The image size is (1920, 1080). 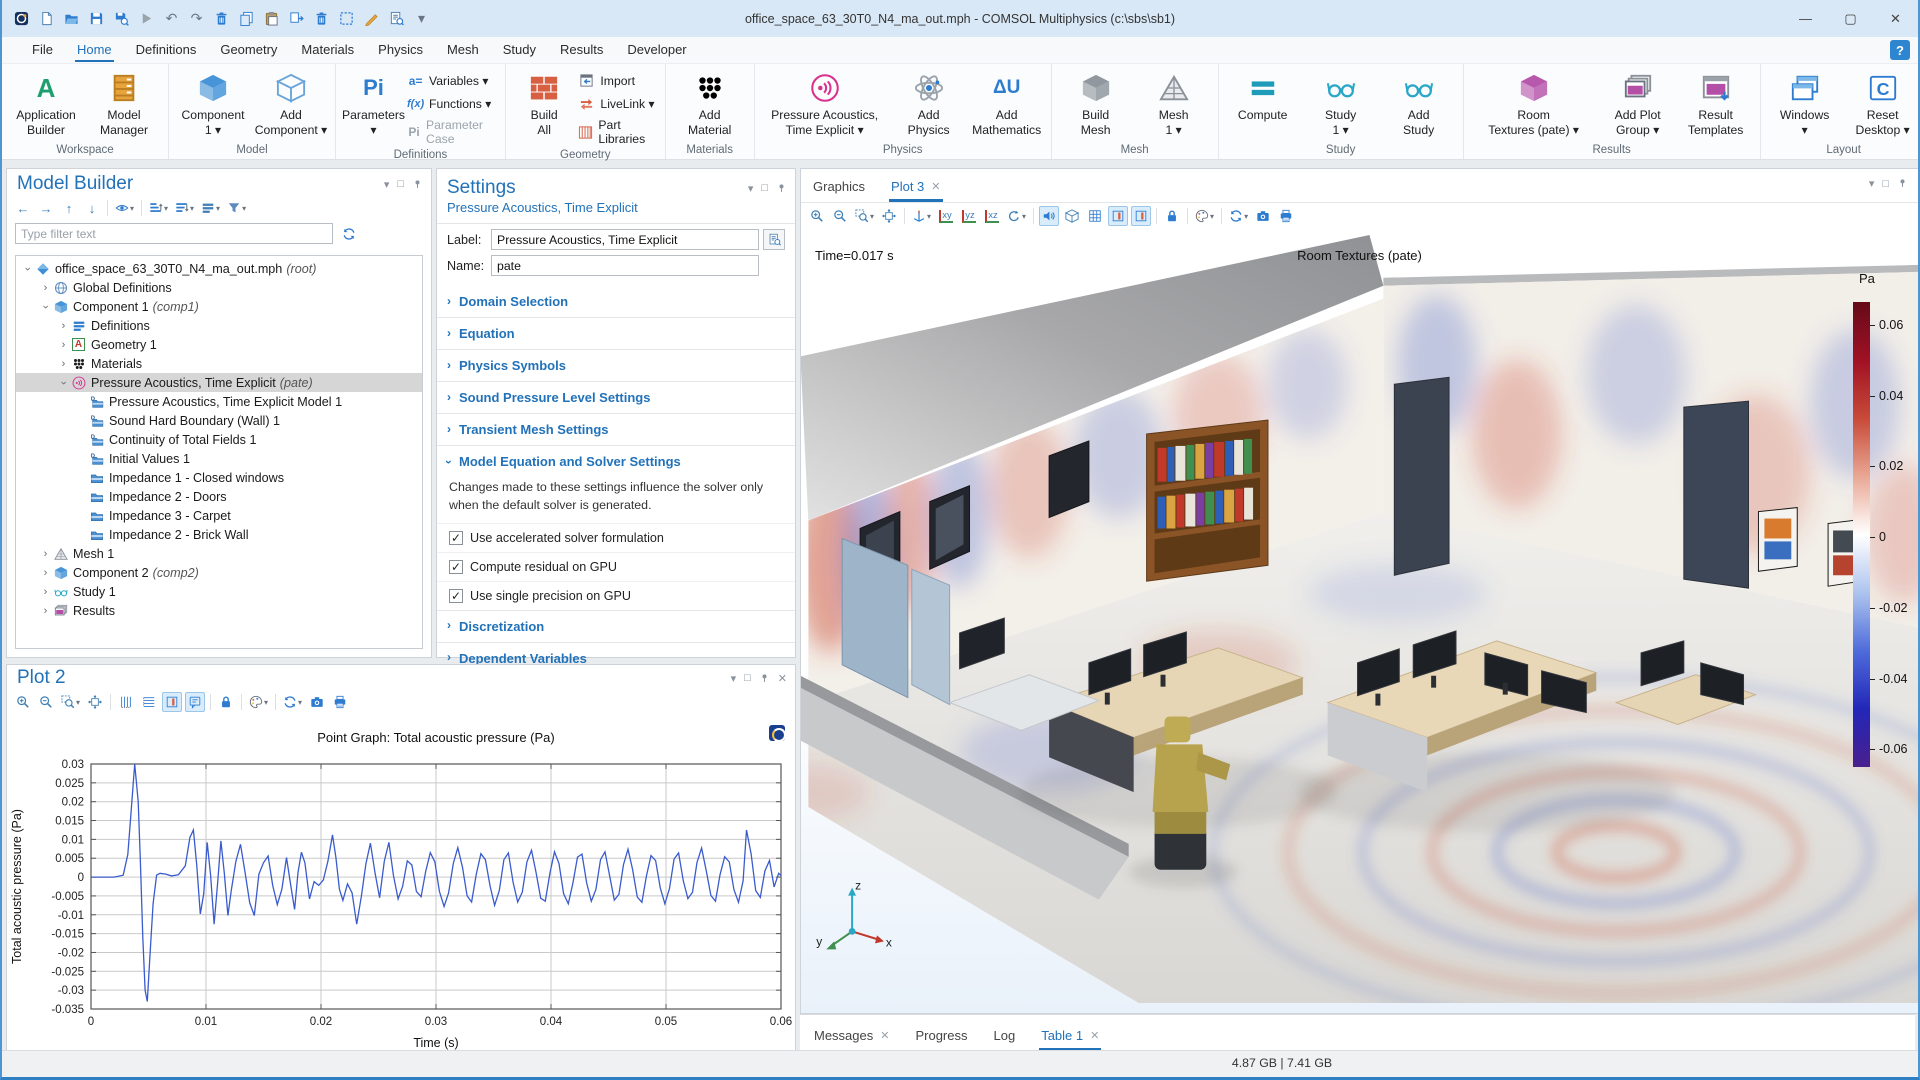 I want to click on cut-icon, so click(x=221, y=18).